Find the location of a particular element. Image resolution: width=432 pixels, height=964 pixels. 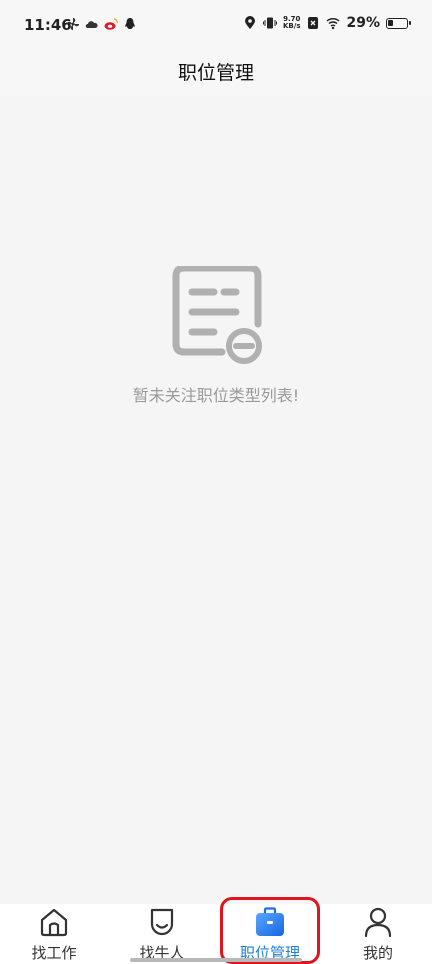

person-icon is located at coordinates (378, 922).